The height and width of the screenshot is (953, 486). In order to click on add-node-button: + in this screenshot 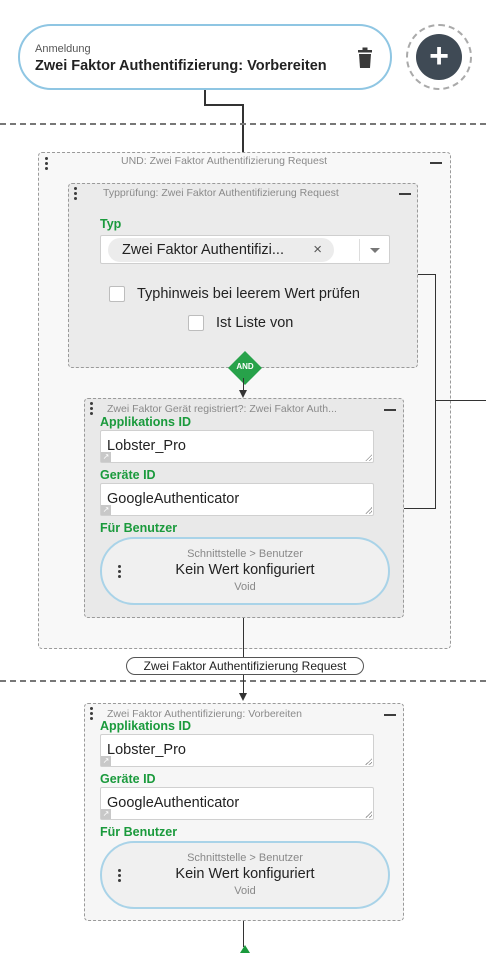, I will do `click(439, 57)`.